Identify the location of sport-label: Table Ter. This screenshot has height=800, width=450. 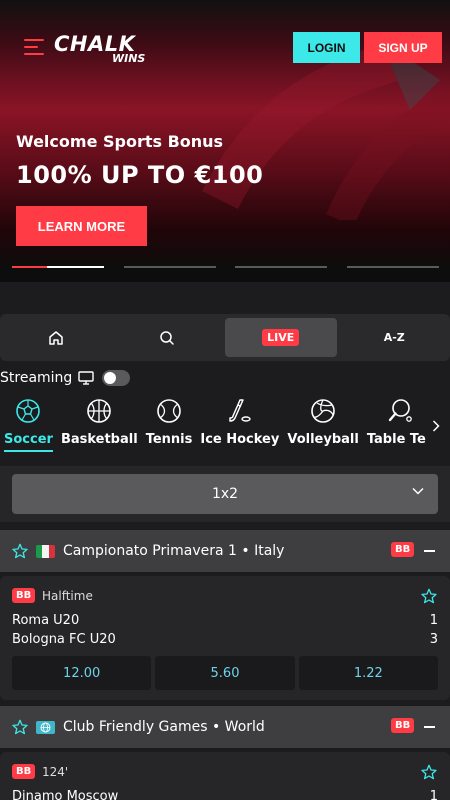
(396, 439).